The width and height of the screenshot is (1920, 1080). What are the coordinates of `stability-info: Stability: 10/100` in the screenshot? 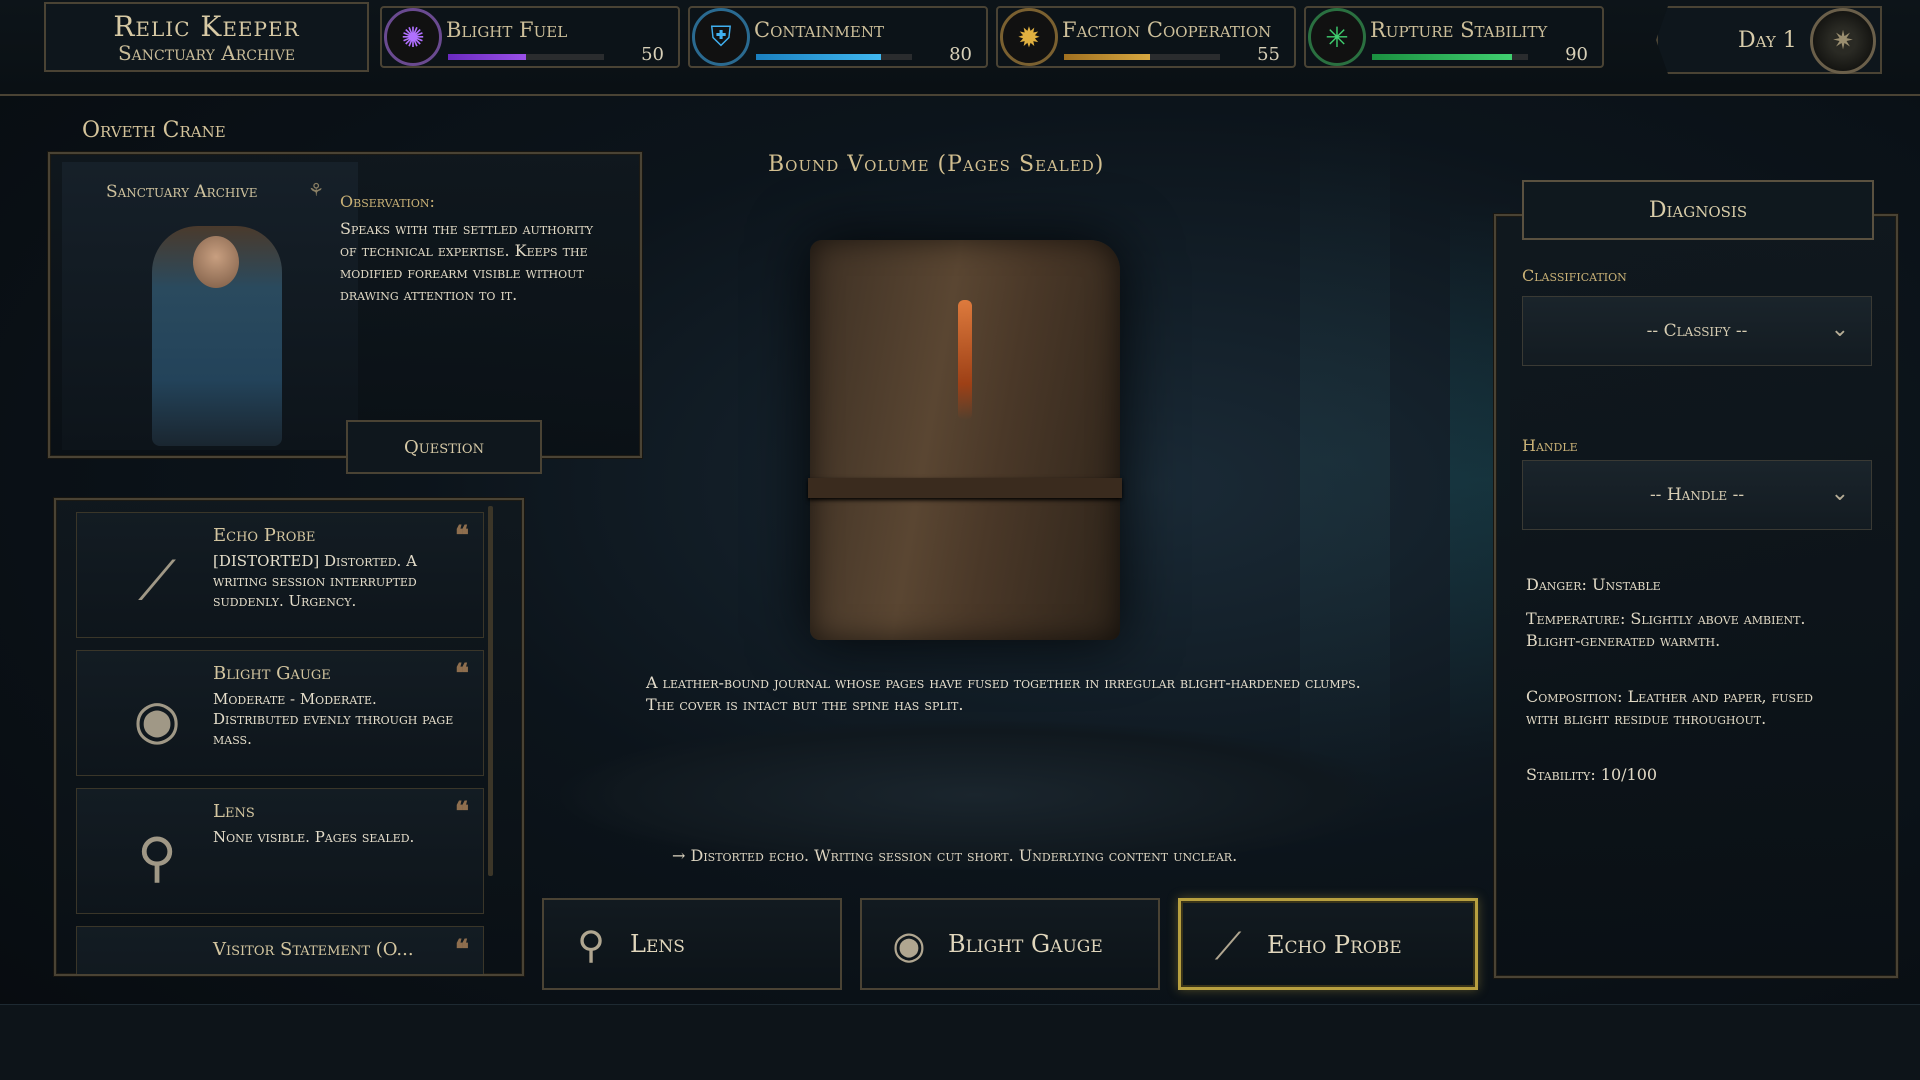 It's located at (1592, 774).